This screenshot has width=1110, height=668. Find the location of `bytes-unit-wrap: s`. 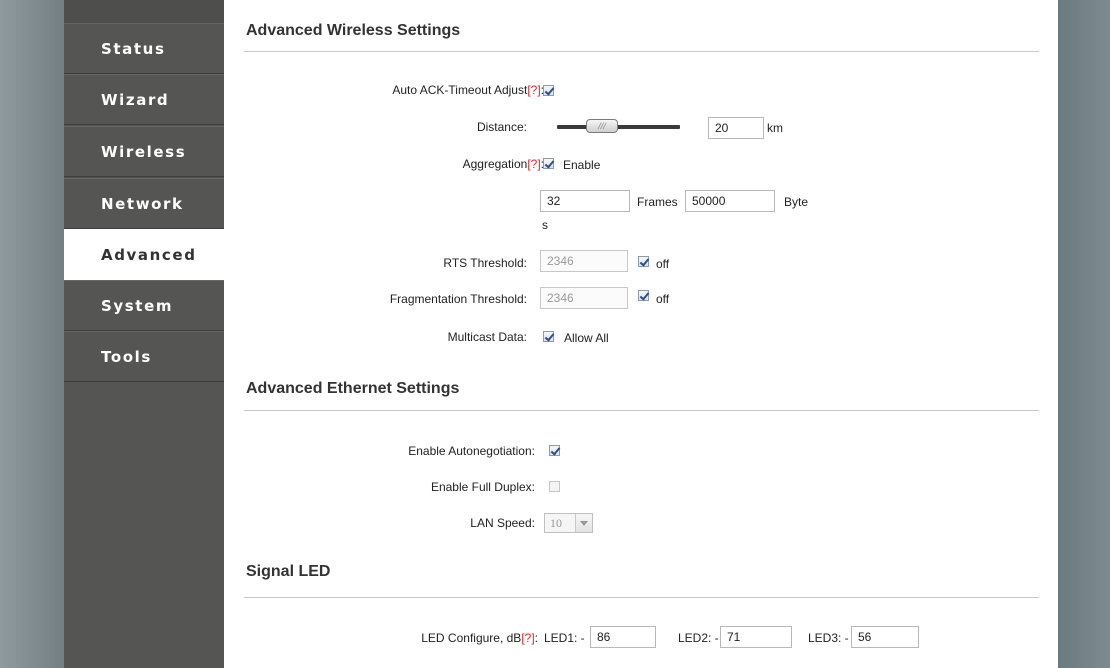

bytes-unit-wrap: s is located at coordinates (545, 225).